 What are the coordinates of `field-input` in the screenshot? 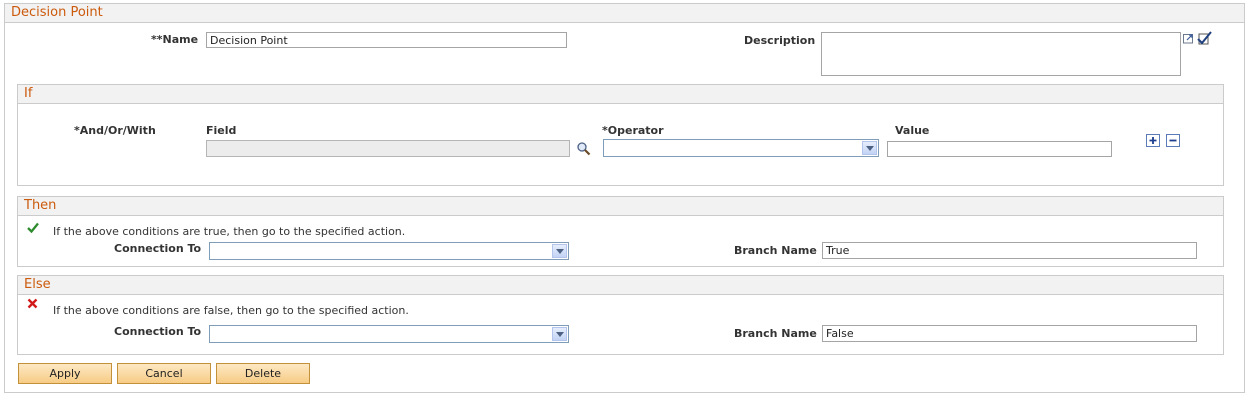 It's located at (388, 148).